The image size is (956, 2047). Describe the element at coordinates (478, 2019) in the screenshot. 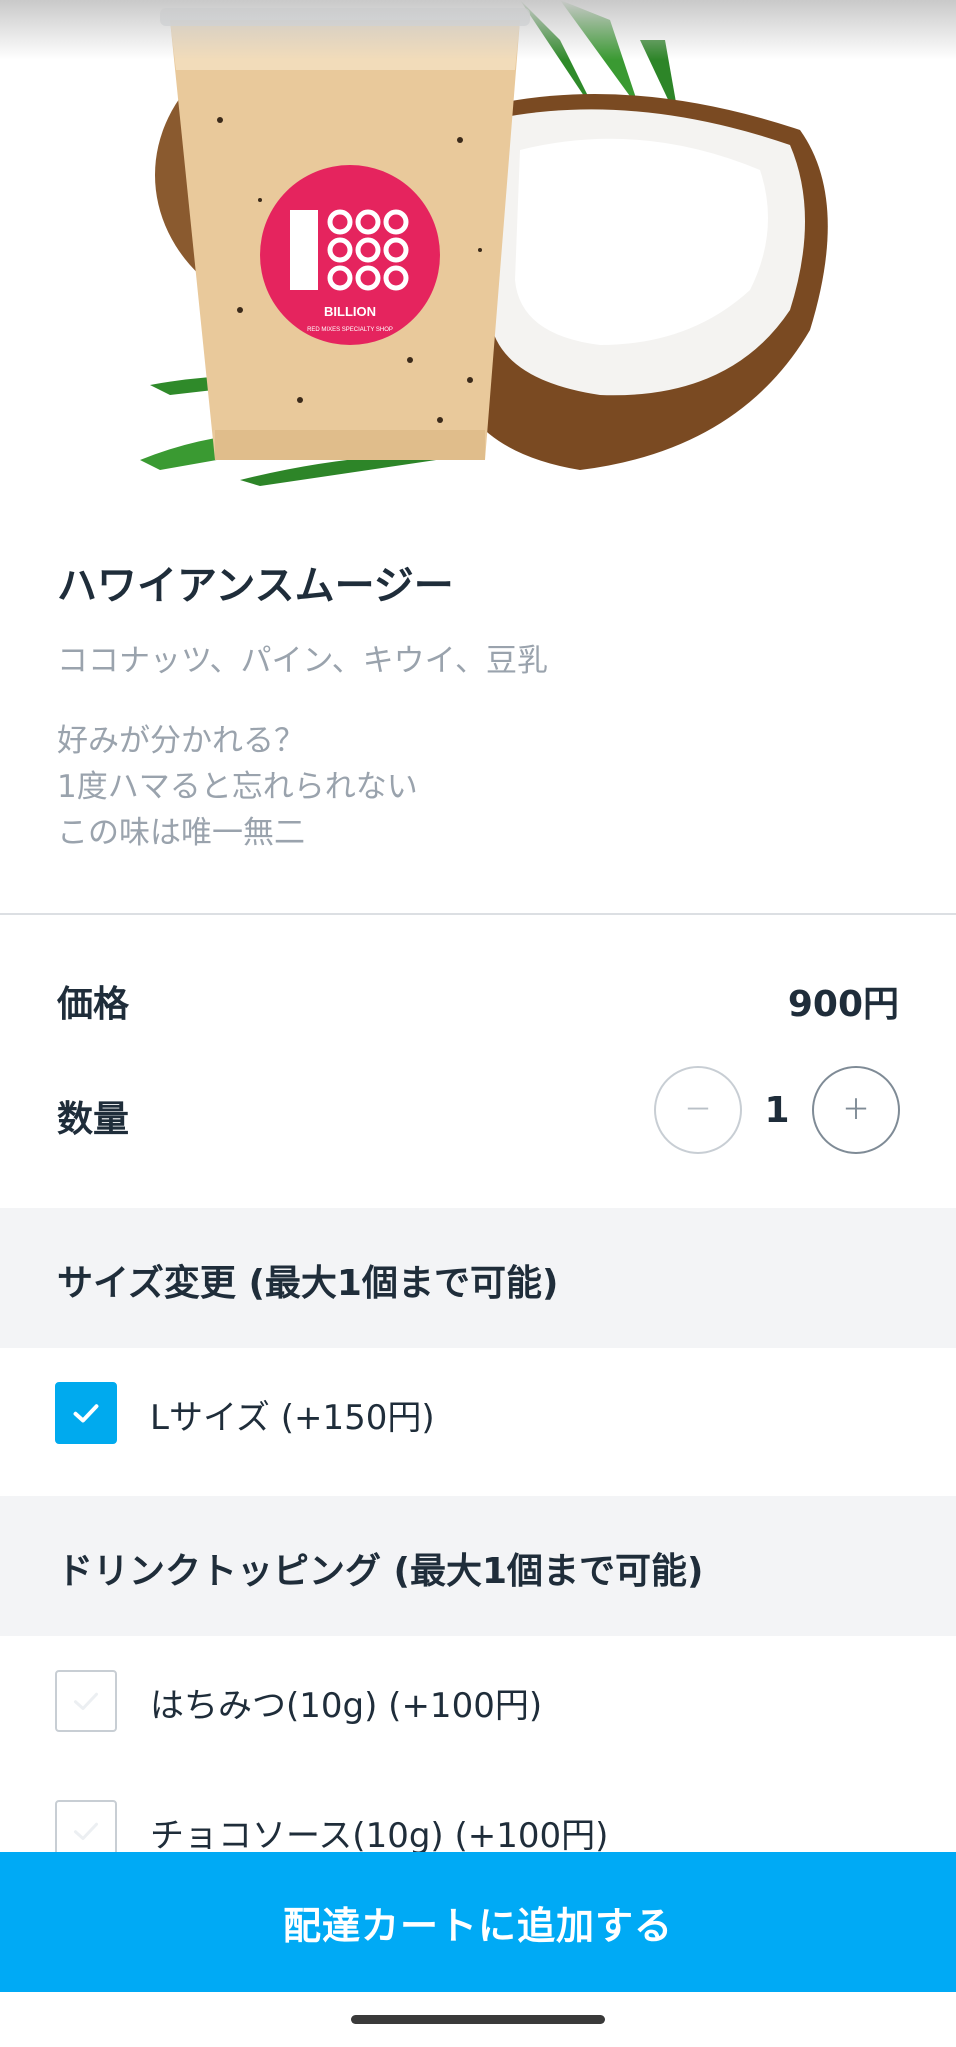

I see `home-indicator` at that location.